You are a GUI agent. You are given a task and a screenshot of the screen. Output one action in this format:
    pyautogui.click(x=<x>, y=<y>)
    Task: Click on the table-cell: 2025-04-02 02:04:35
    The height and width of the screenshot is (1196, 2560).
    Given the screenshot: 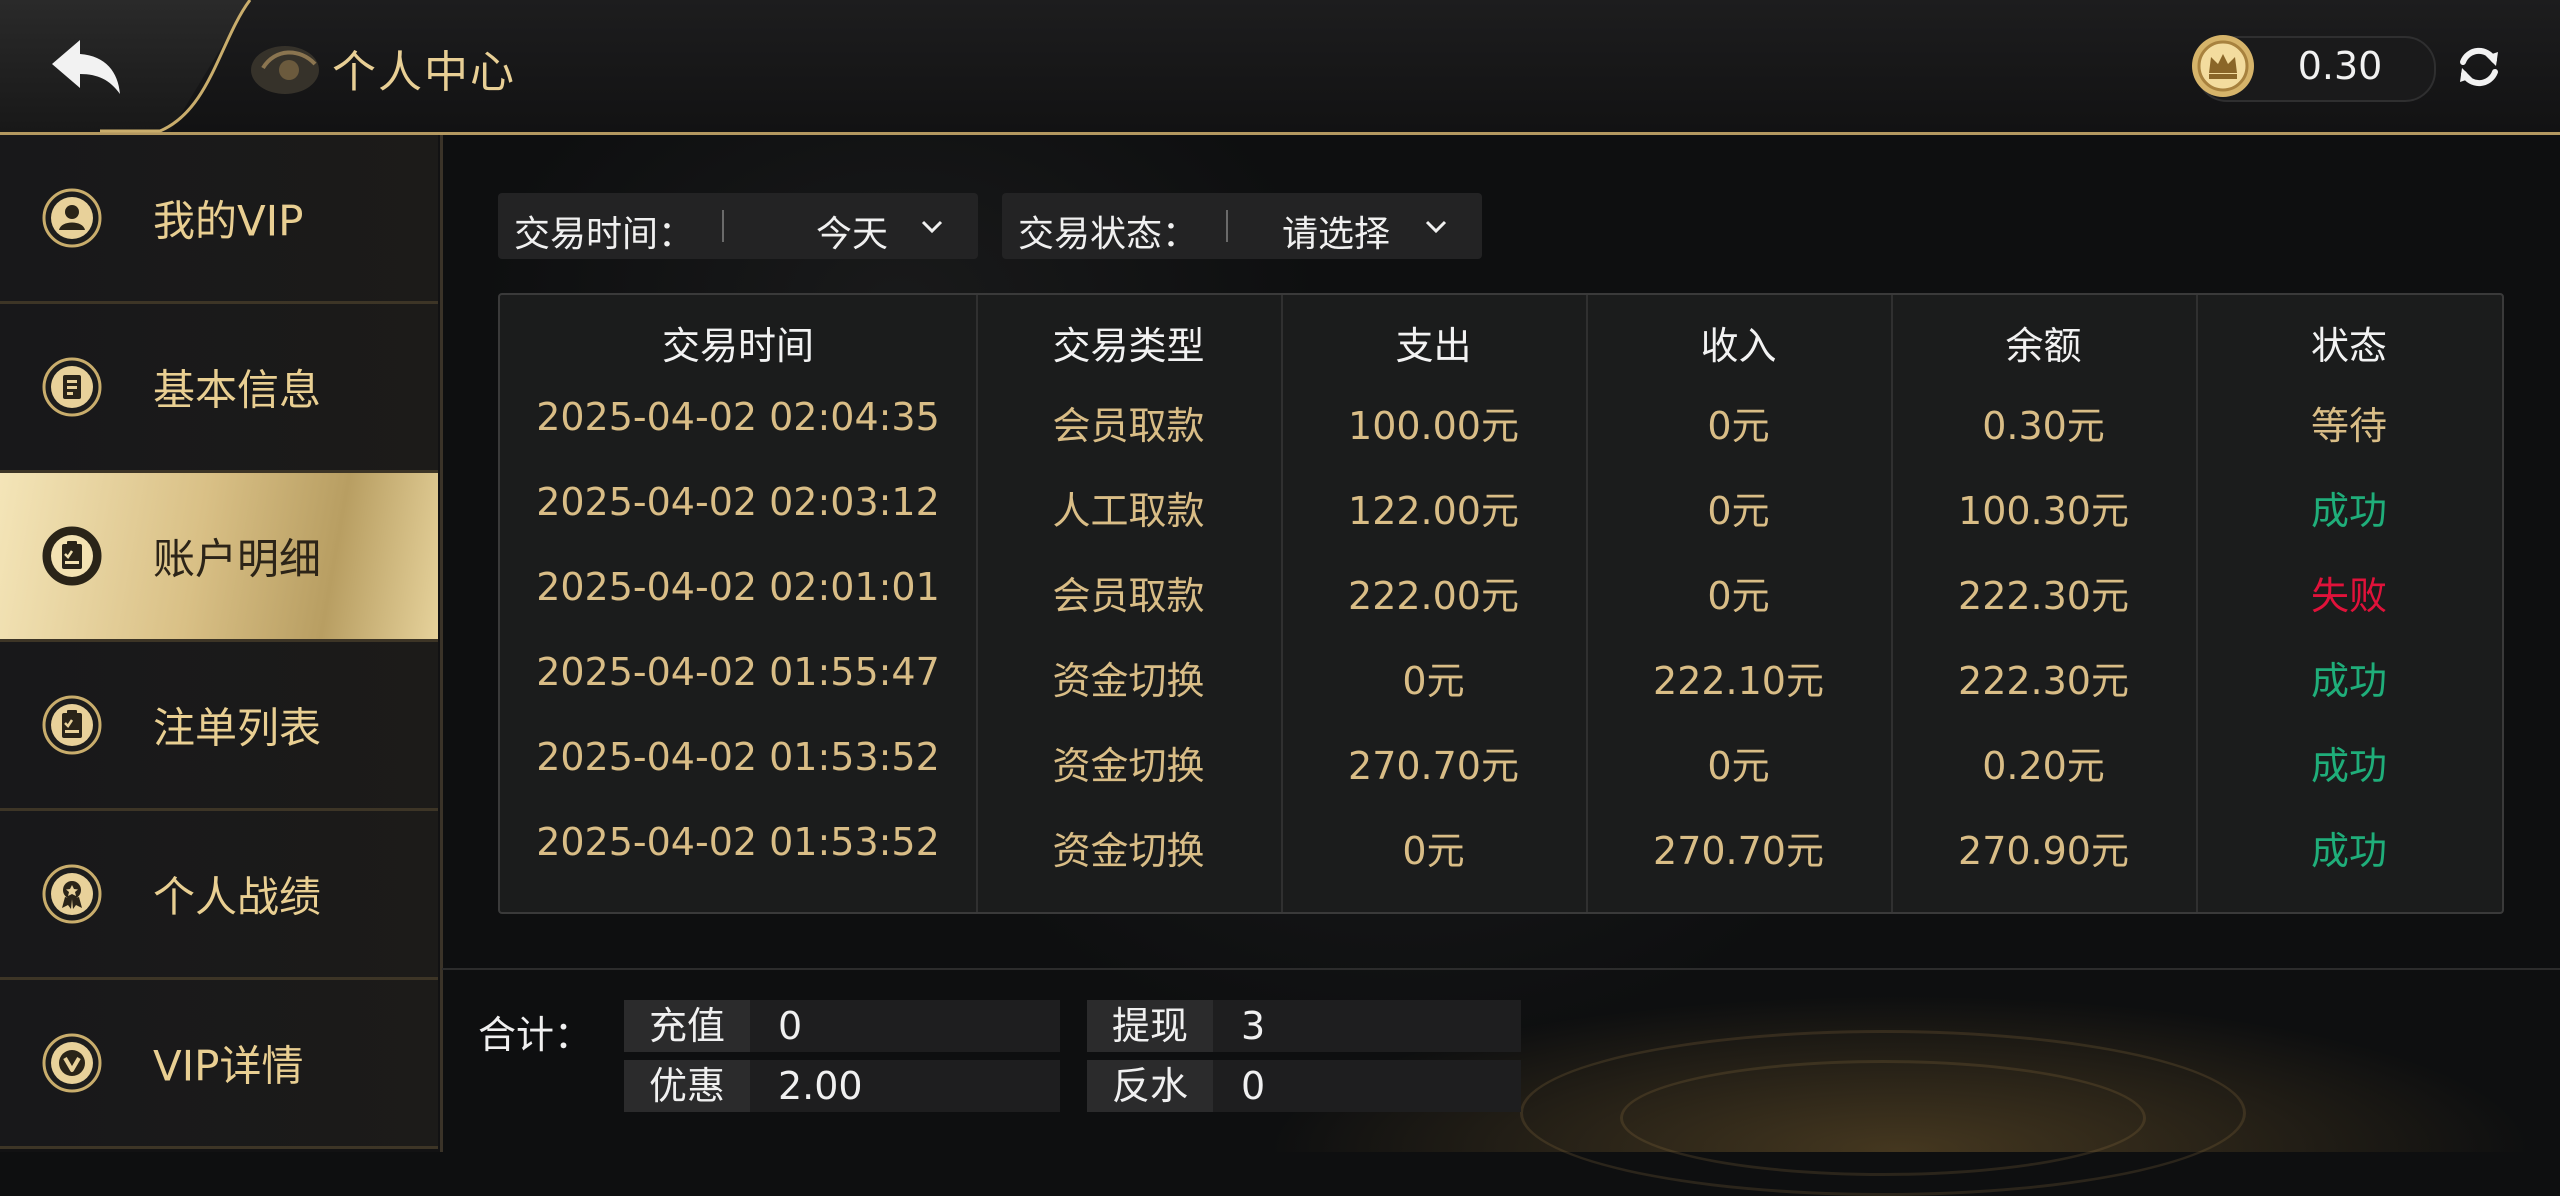 What is the action you would take?
    pyautogui.click(x=738, y=417)
    